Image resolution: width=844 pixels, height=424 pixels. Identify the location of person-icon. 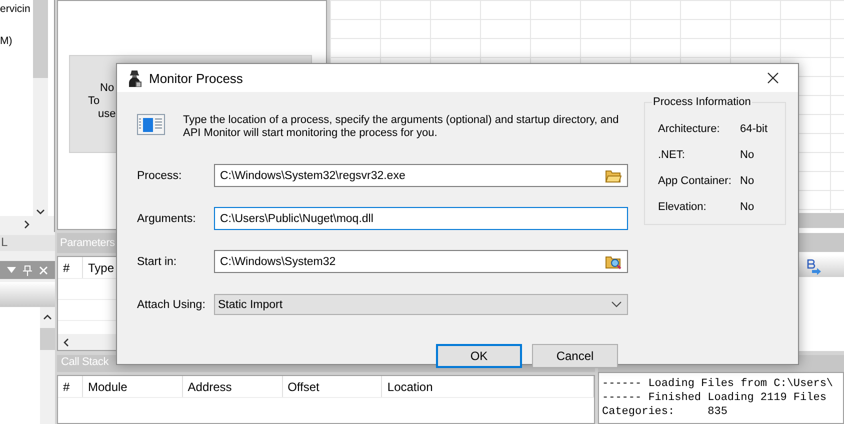
(134, 78).